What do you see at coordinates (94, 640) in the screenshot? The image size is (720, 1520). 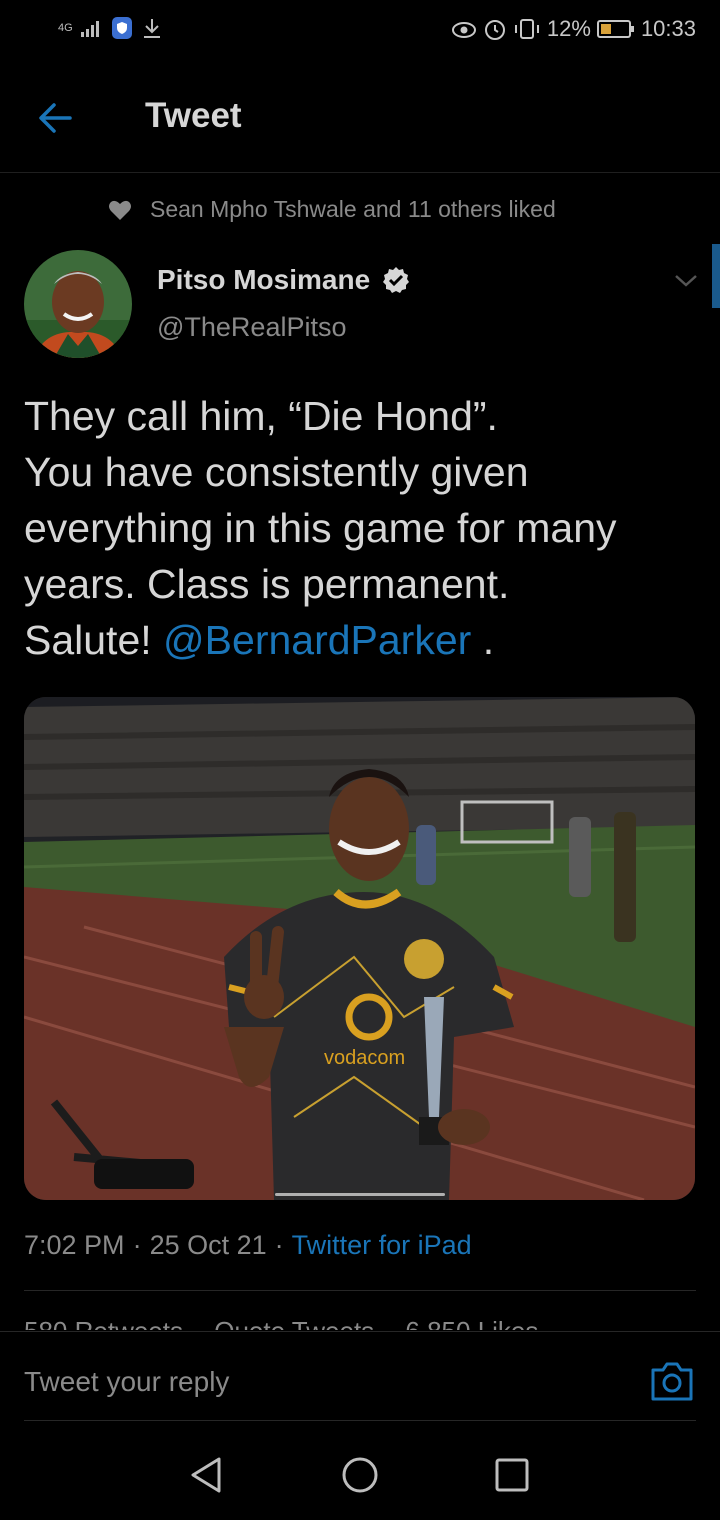 I see `tweet-line-prefix: Salute!` at bounding box center [94, 640].